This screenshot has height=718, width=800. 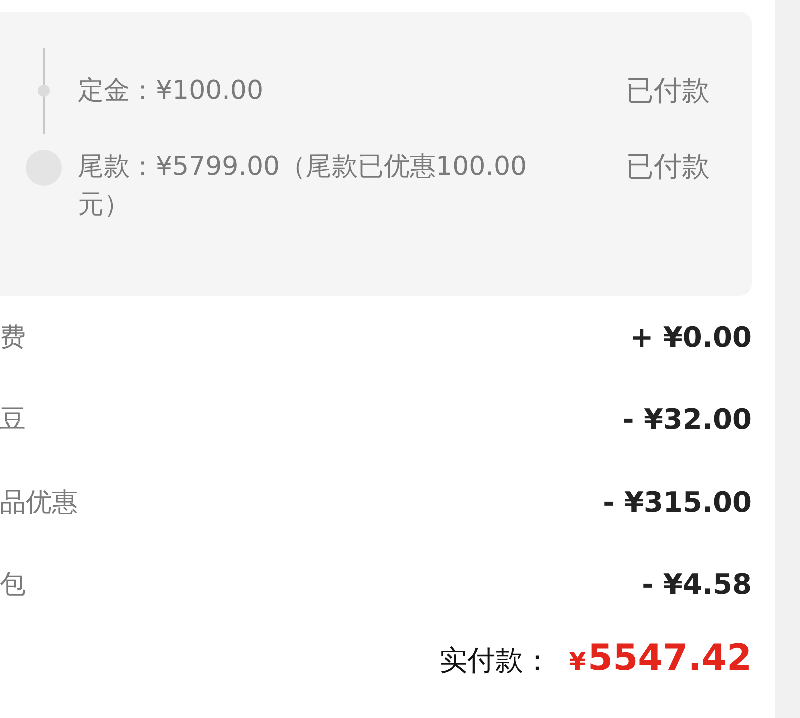 I want to click on fee-value: - ¥315.00, so click(x=677, y=502).